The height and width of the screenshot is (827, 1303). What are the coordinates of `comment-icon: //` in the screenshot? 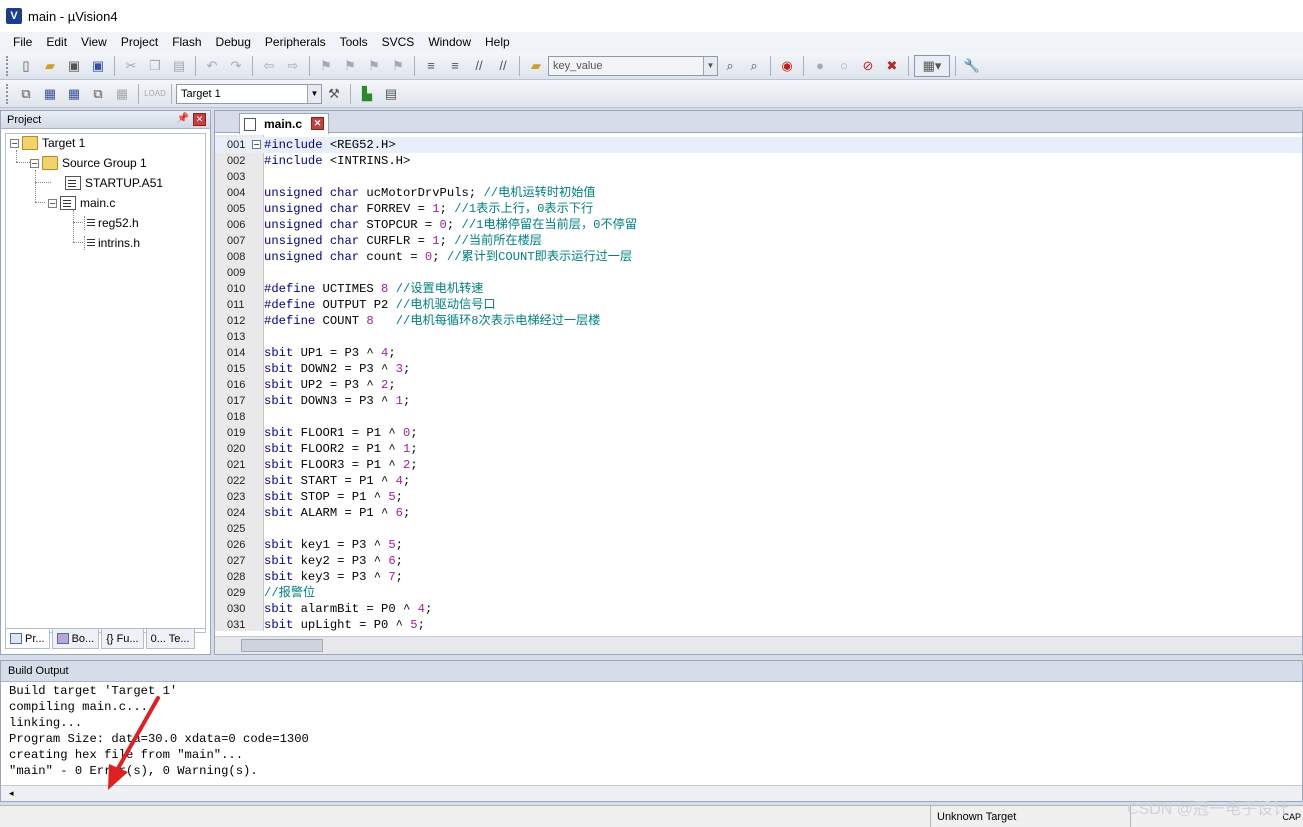 It's located at (479, 66).